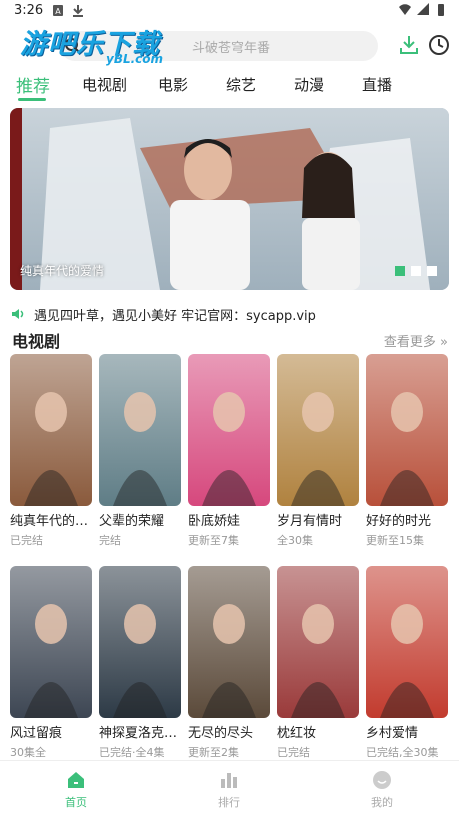 The image size is (459, 816). I want to click on tab-anime: 动漫, so click(309, 84).